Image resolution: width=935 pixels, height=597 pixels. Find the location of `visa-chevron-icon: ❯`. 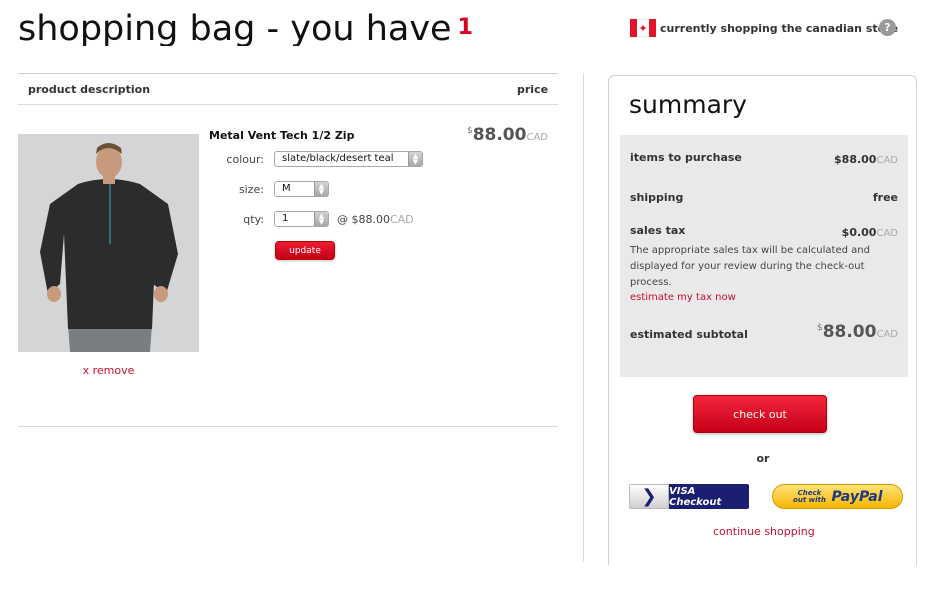

visa-chevron-icon: ❯ is located at coordinates (649, 496).